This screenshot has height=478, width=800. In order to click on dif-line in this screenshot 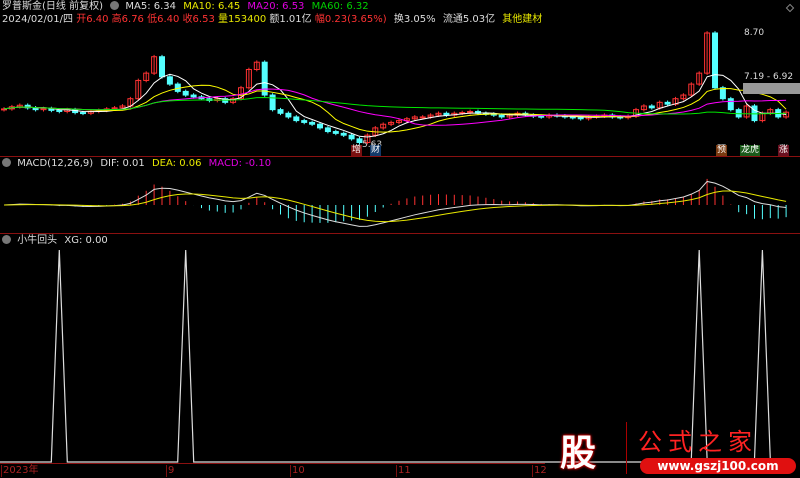, I will do `click(395, 203)`.